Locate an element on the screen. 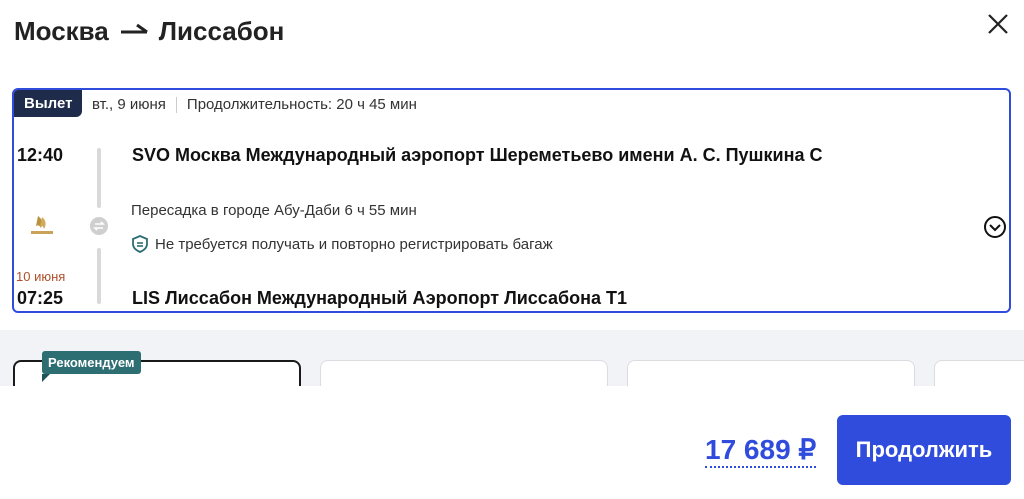  divider is located at coordinates (176, 104).